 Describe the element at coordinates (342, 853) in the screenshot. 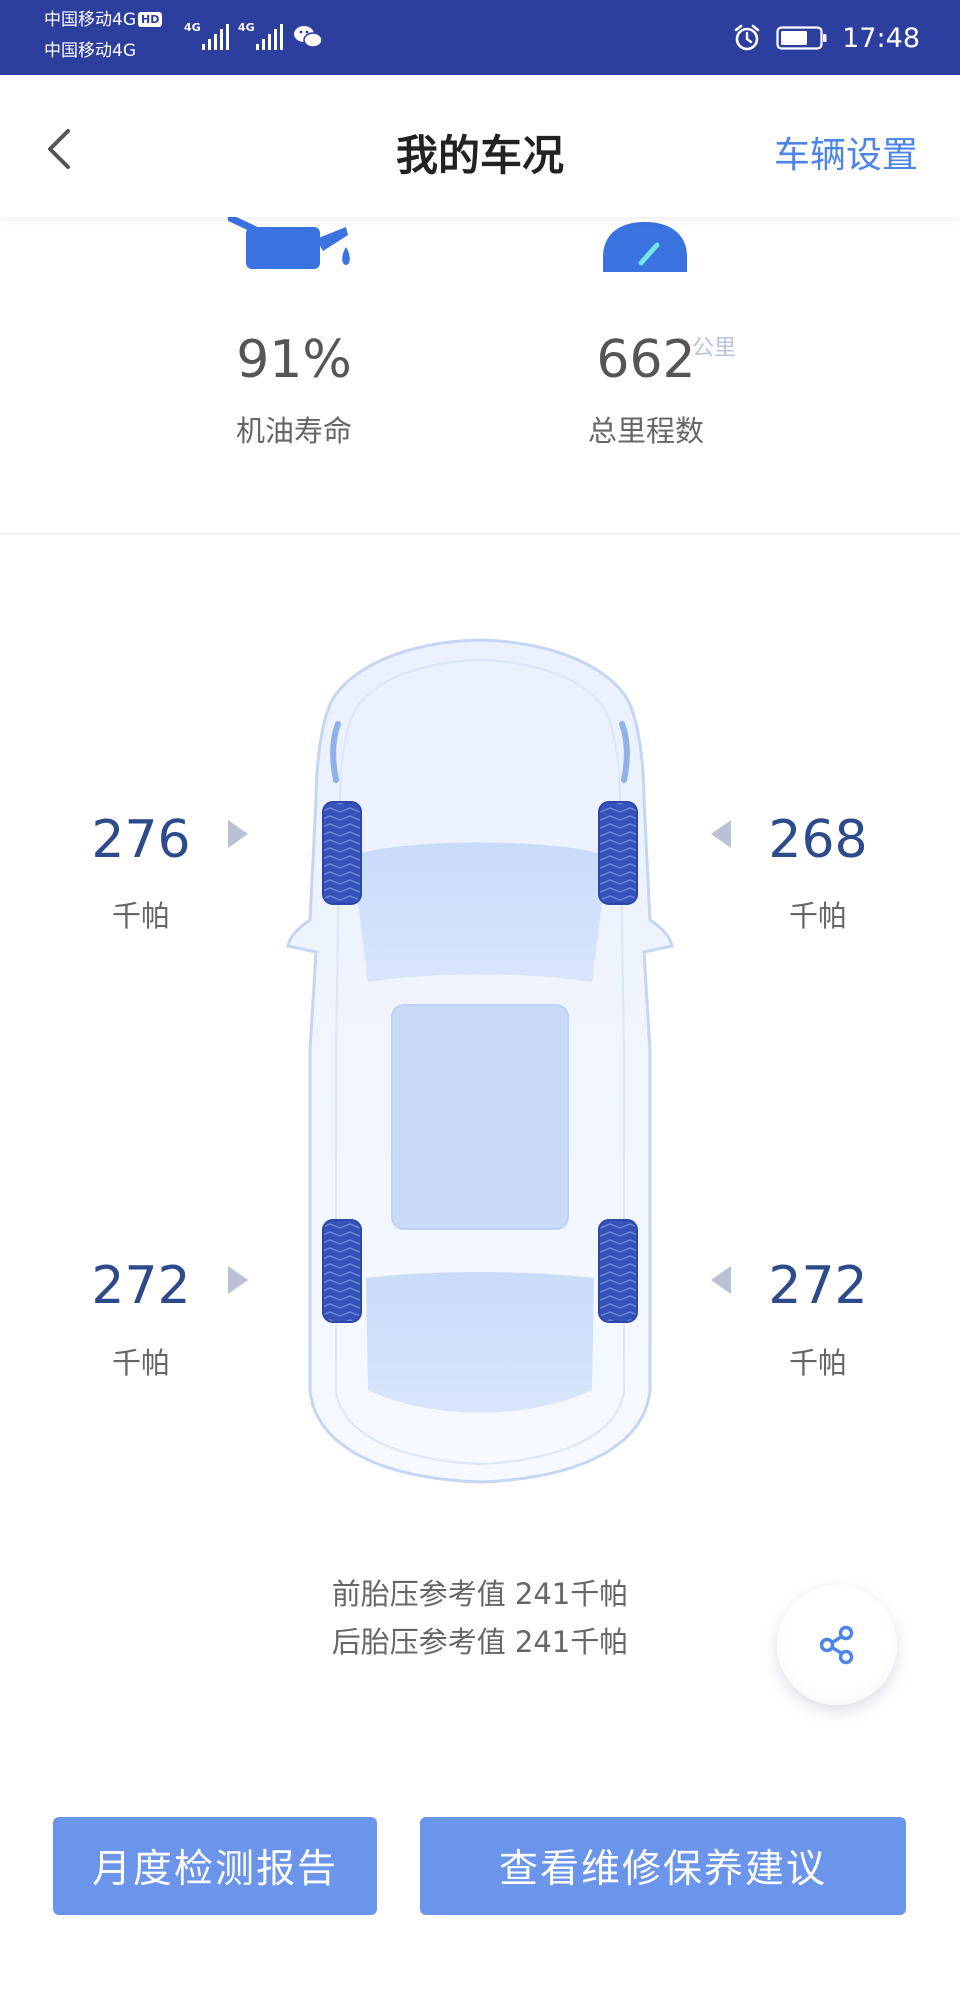

I see `front-left-tire` at that location.